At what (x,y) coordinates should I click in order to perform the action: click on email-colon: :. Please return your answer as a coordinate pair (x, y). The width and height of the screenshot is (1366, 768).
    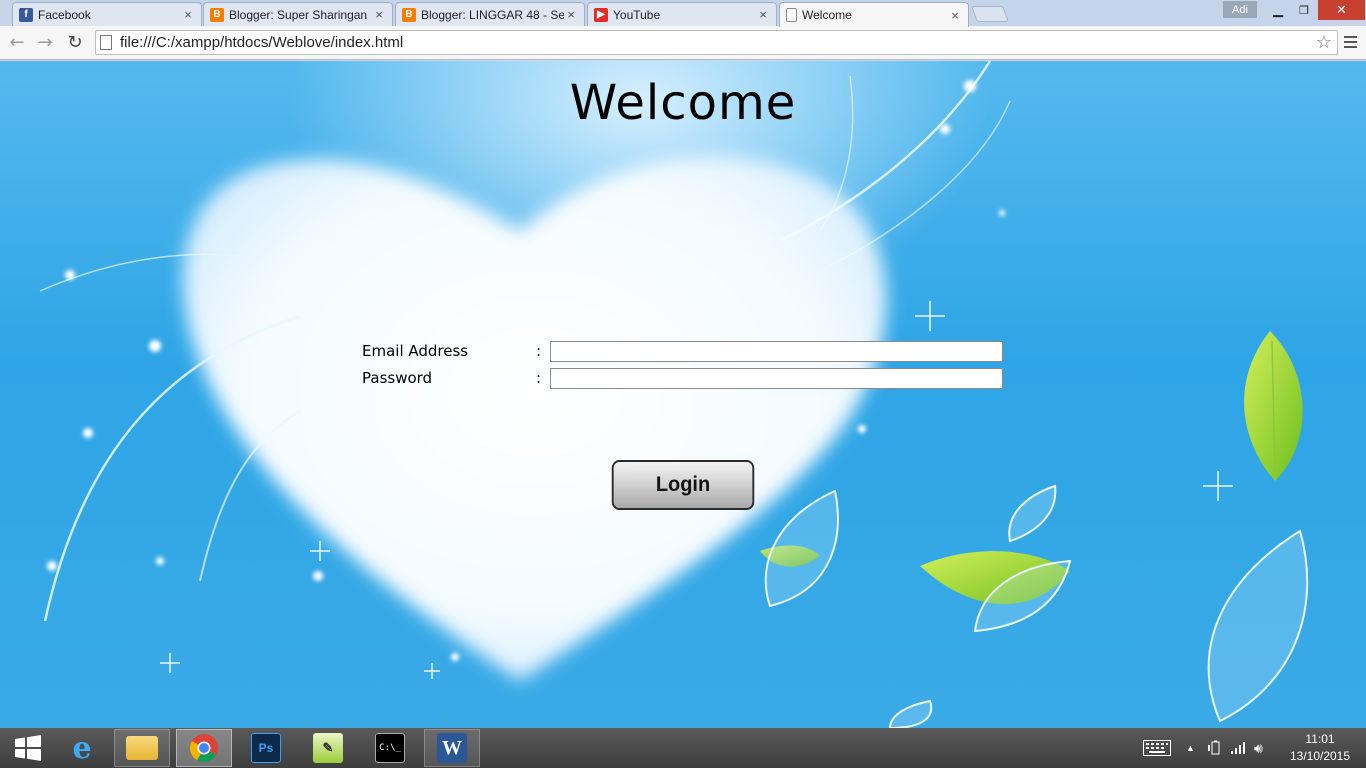
    Looking at the image, I should click on (539, 351).